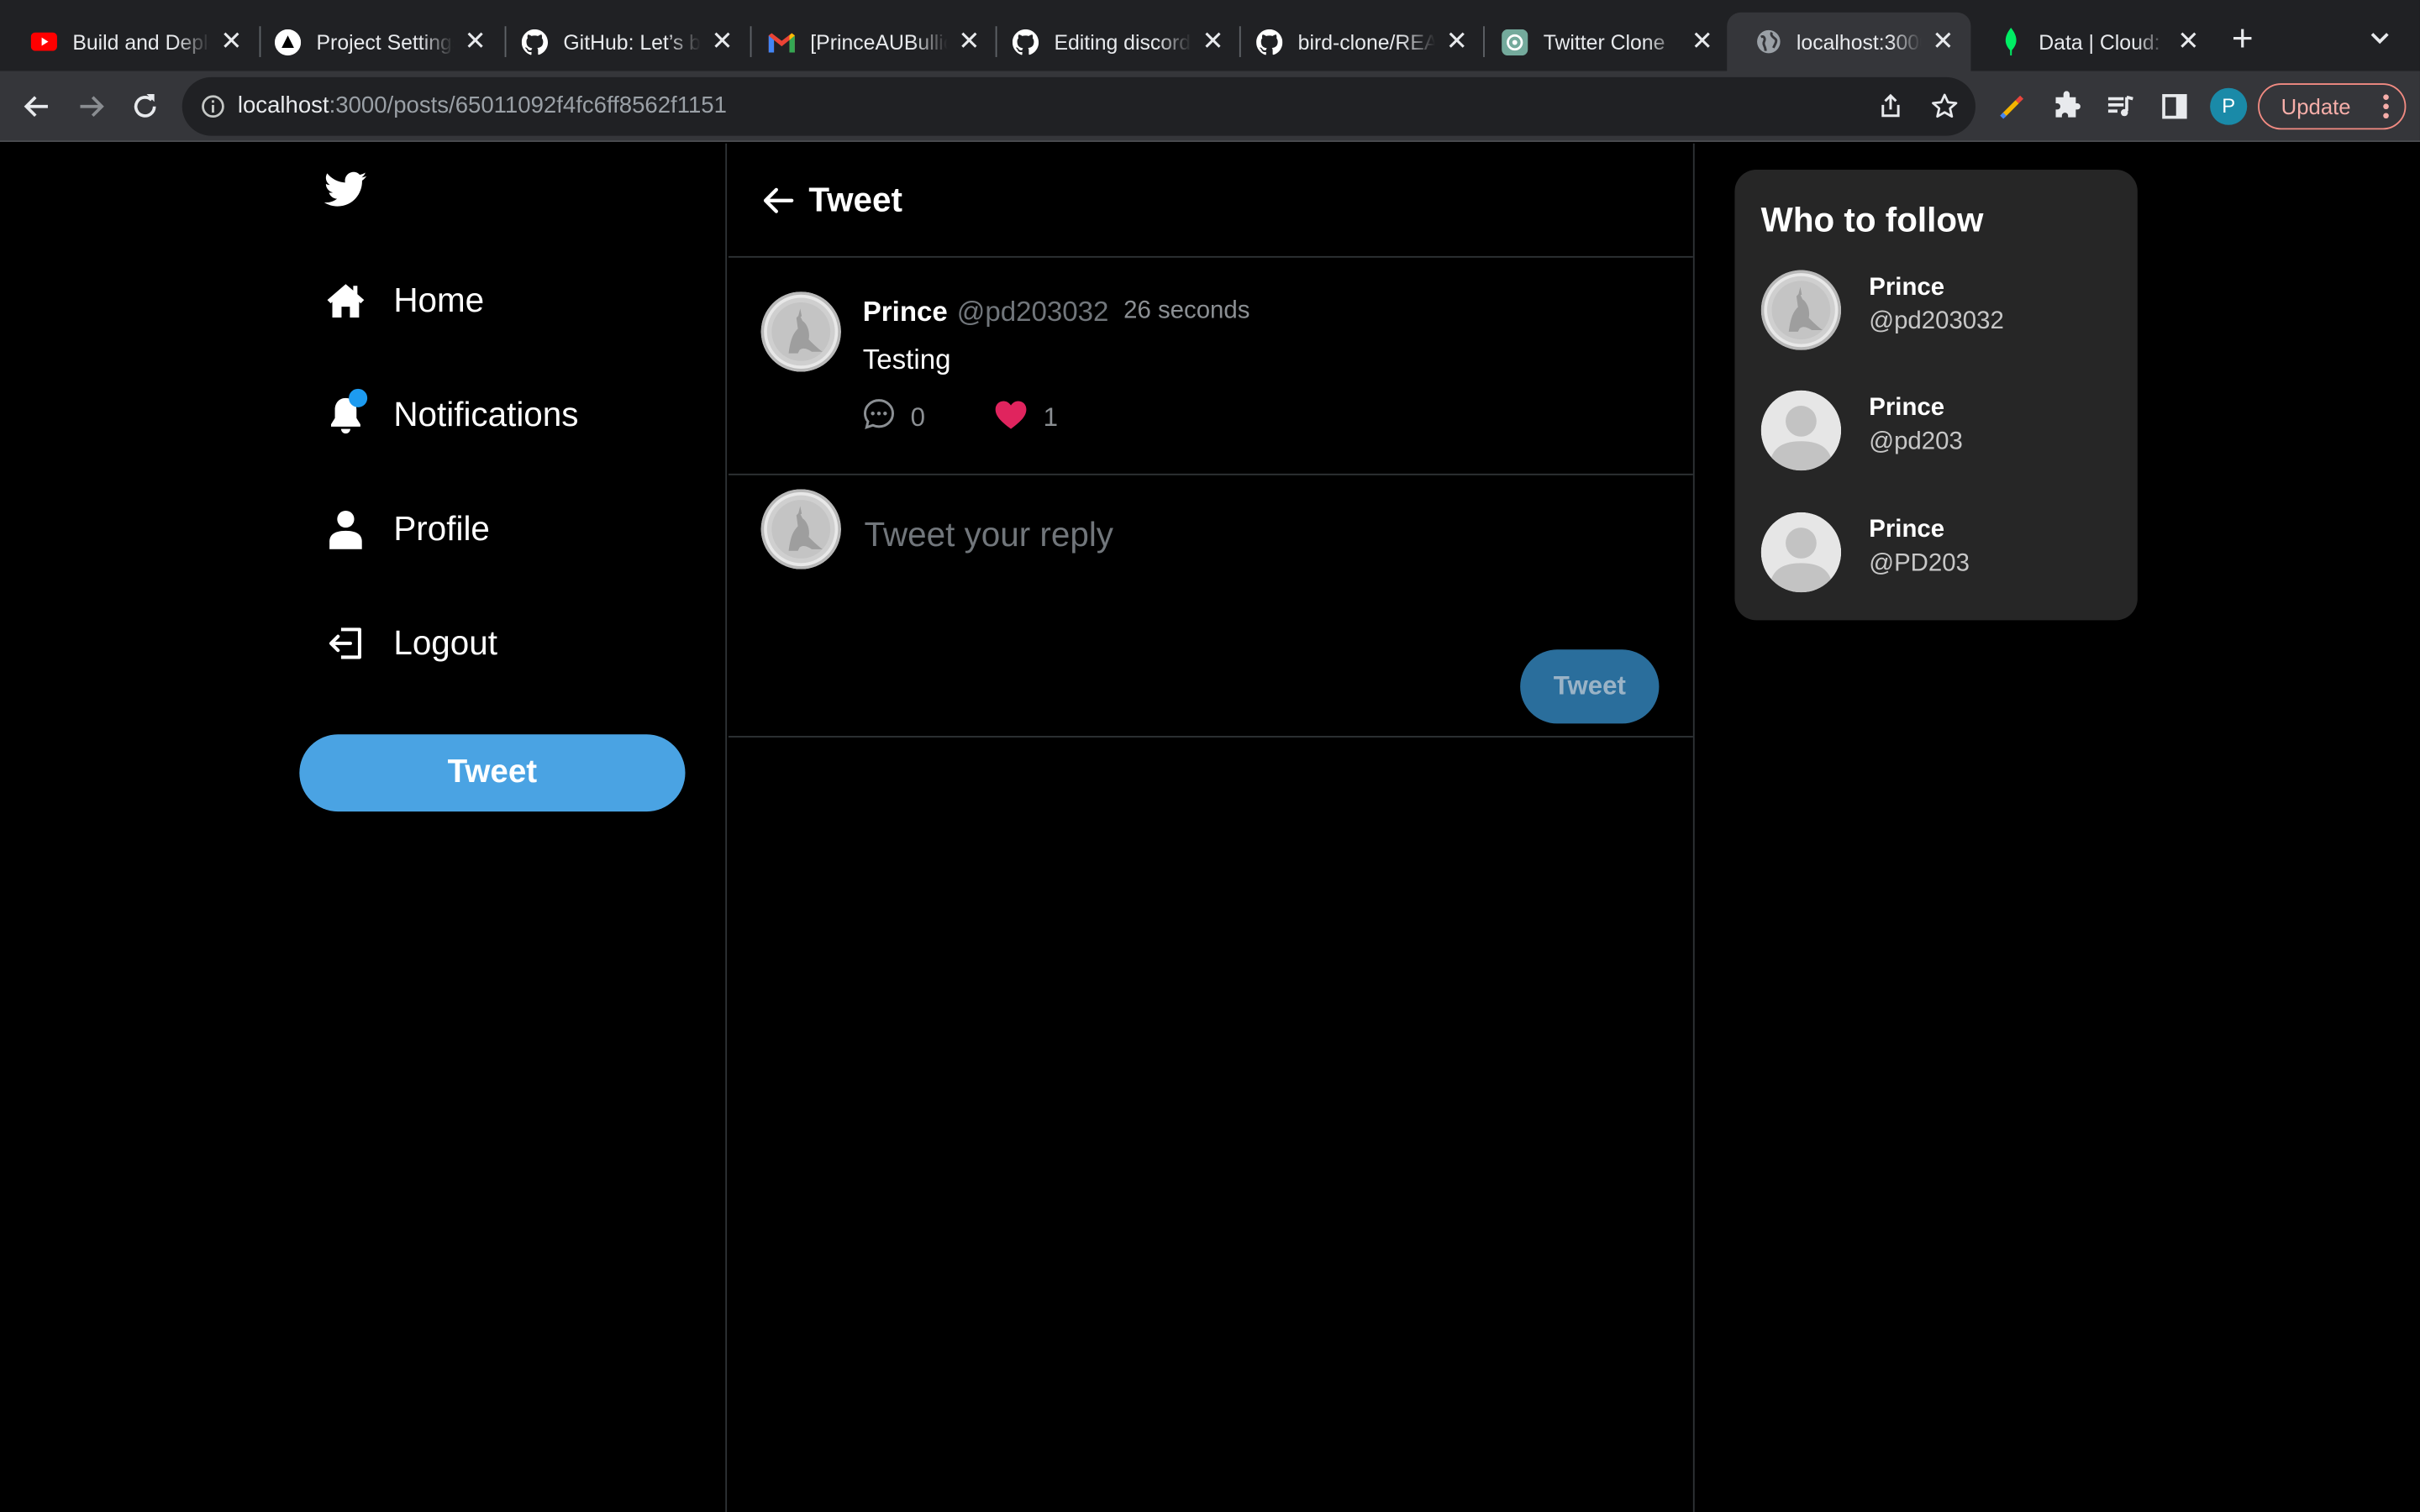 The height and width of the screenshot is (1512, 2420). What do you see at coordinates (777, 201) in the screenshot?
I see `back-arrow-icon` at bounding box center [777, 201].